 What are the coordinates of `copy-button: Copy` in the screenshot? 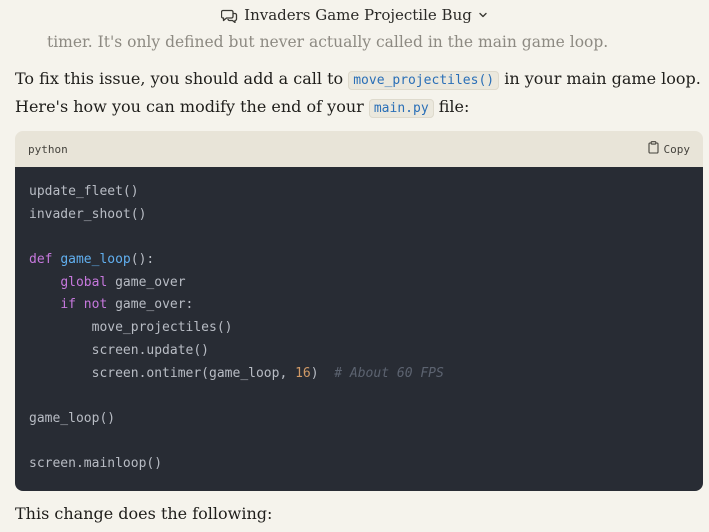 It's located at (669, 149).